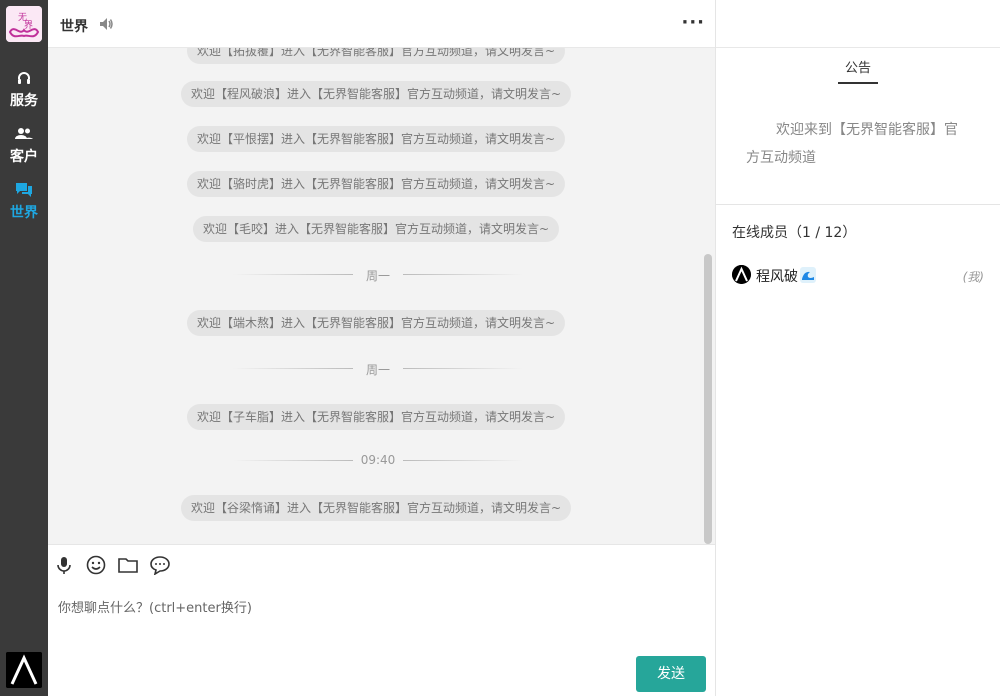  Describe the element at coordinates (858, 275) in the screenshot. I see `member-item: 程风破 (我)` at that location.